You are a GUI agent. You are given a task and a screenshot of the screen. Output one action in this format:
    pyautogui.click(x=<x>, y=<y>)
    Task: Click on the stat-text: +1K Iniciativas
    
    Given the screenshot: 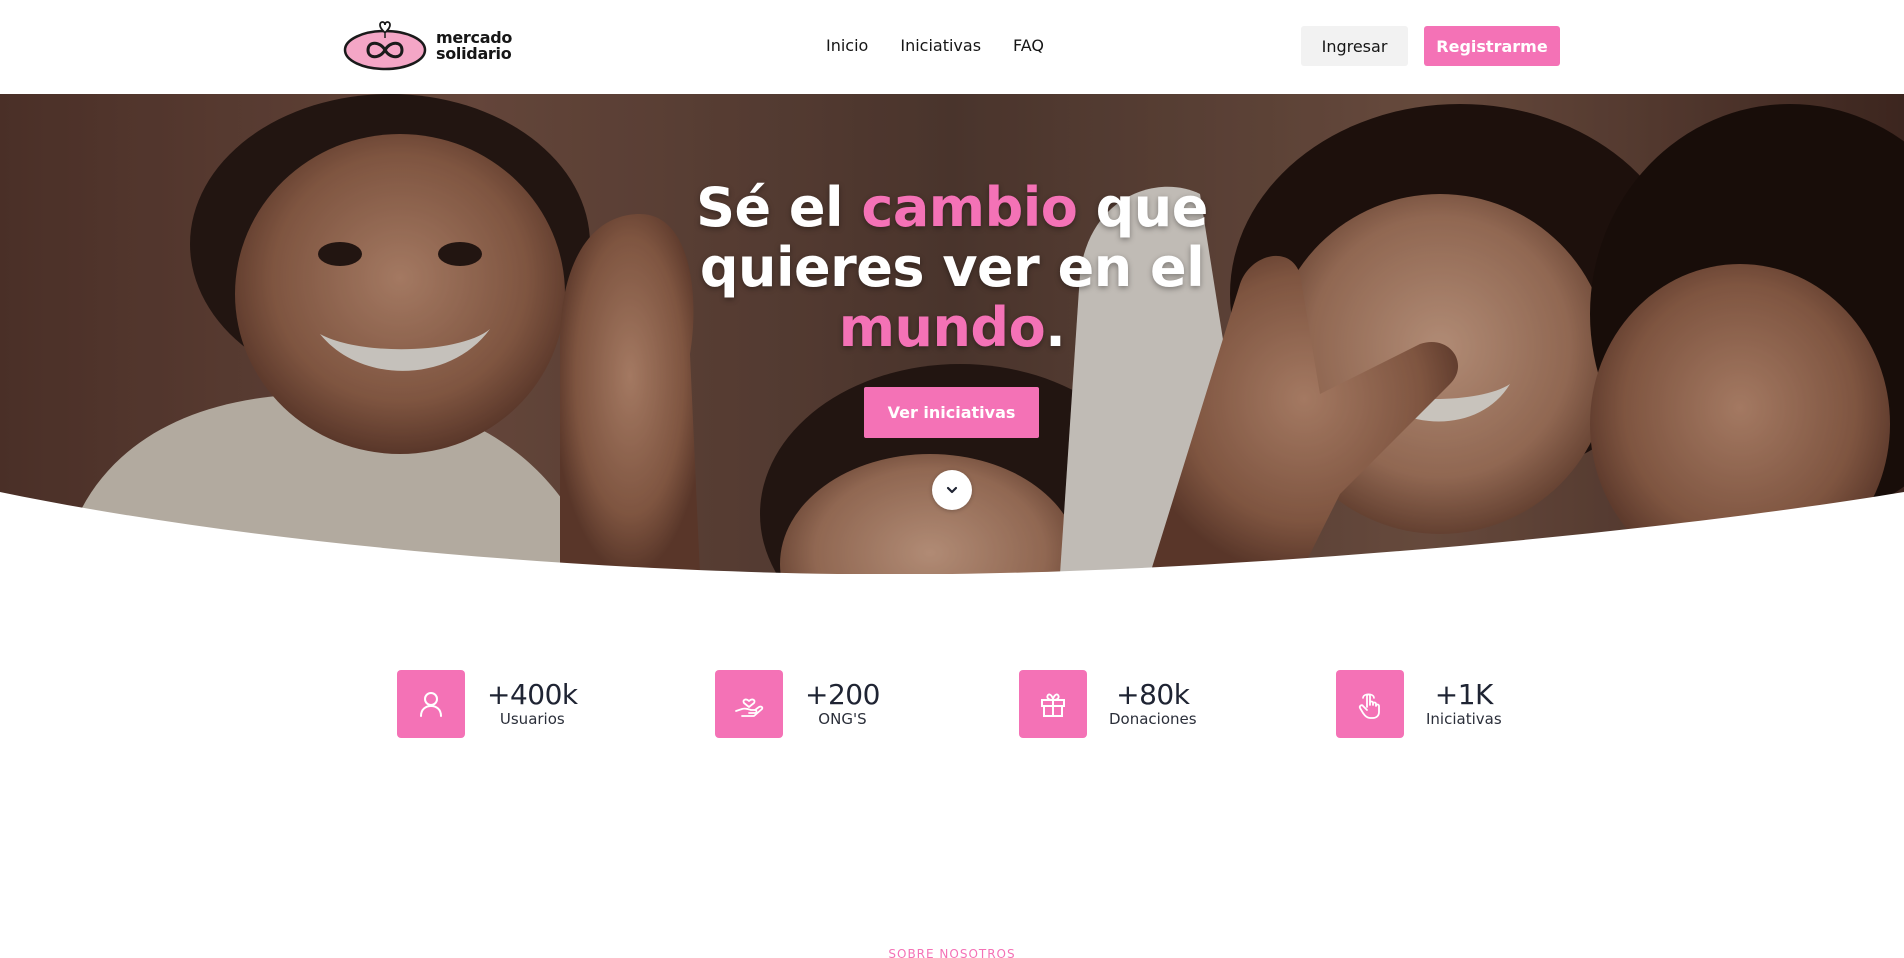 What is the action you would take?
    pyautogui.click(x=1464, y=703)
    